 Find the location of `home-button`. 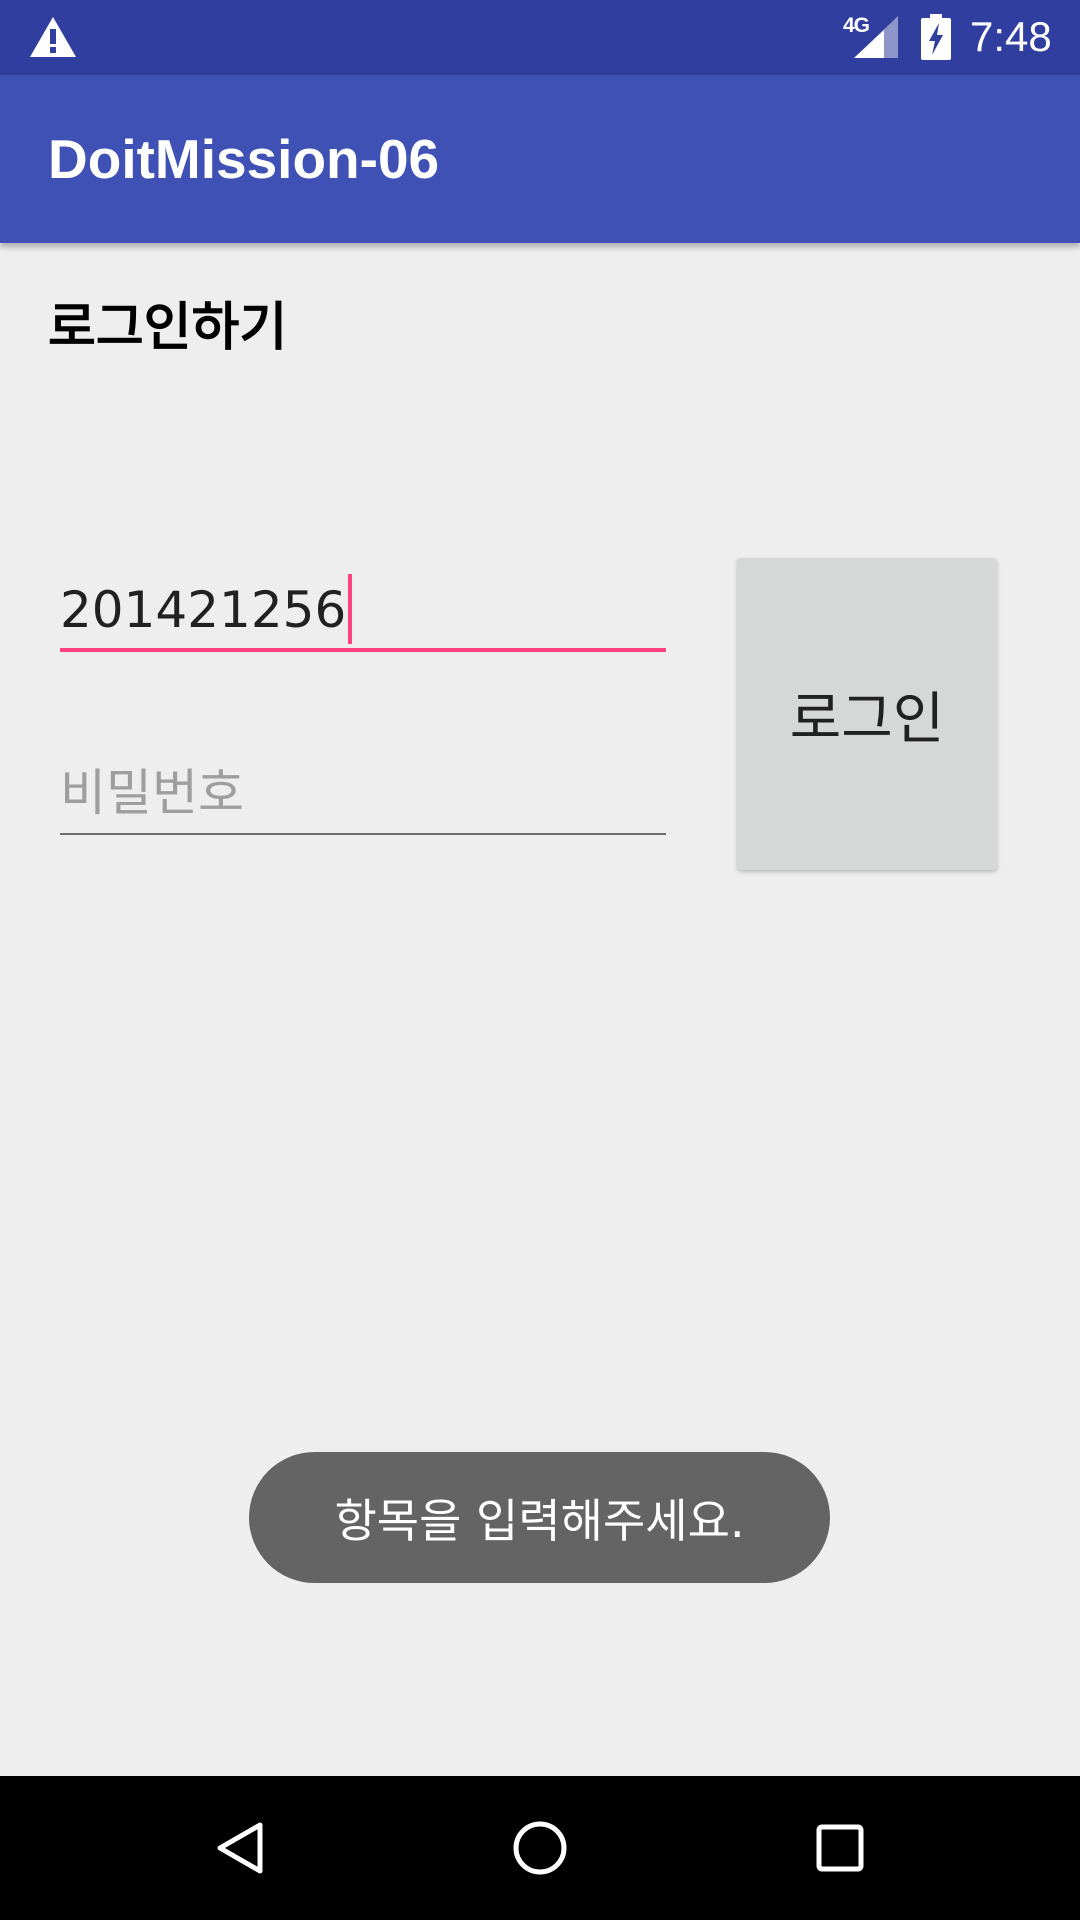

home-button is located at coordinates (540, 1848).